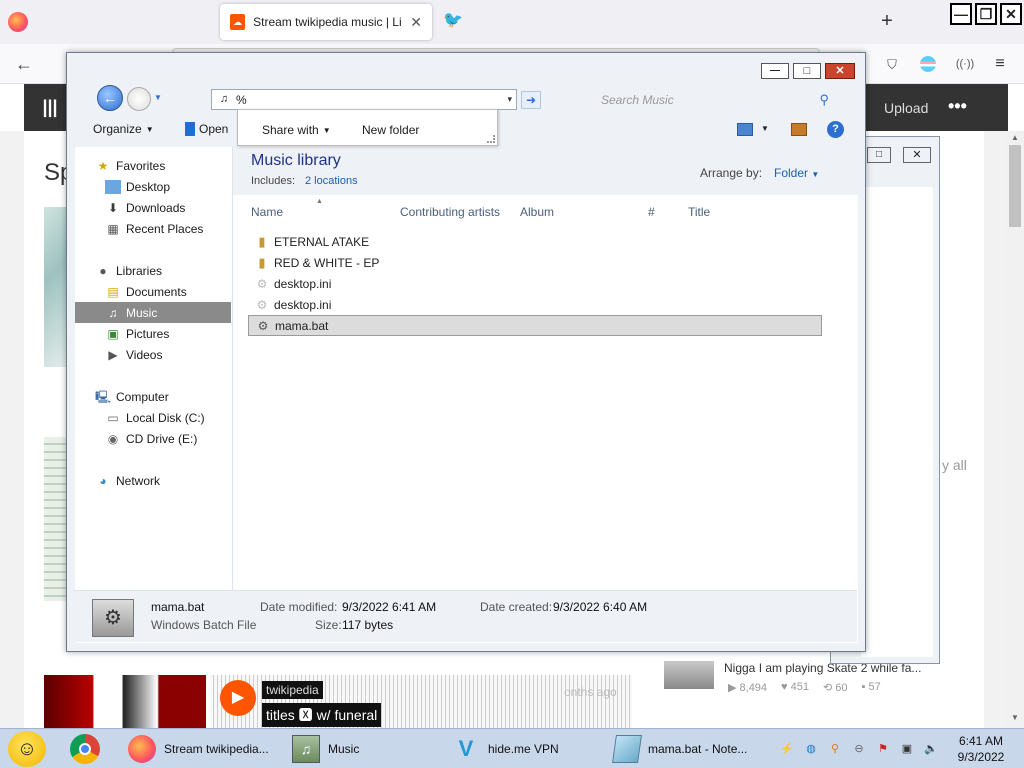 This screenshot has height=768, width=1024. Describe the element at coordinates (1015, 138) in the screenshot. I see `scroll-up-icon: ▲` at that location.